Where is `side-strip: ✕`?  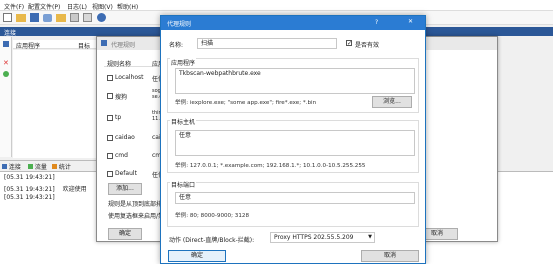 side-strip: ✕ is located at coordinates (6, 97).